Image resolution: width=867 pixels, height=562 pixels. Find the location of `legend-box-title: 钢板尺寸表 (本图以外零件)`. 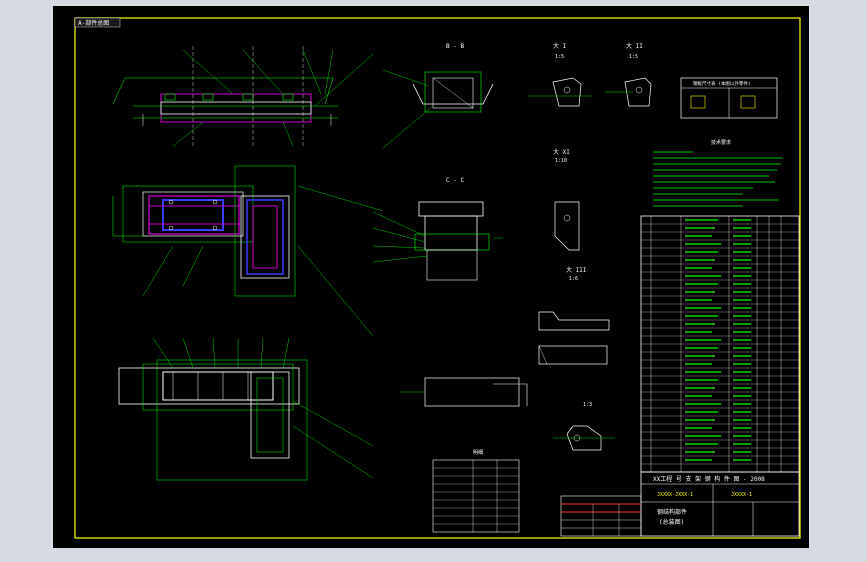

legend-box-title: 钢板尺寸表 (本图以外零件) is located at coordinates (722, 83).